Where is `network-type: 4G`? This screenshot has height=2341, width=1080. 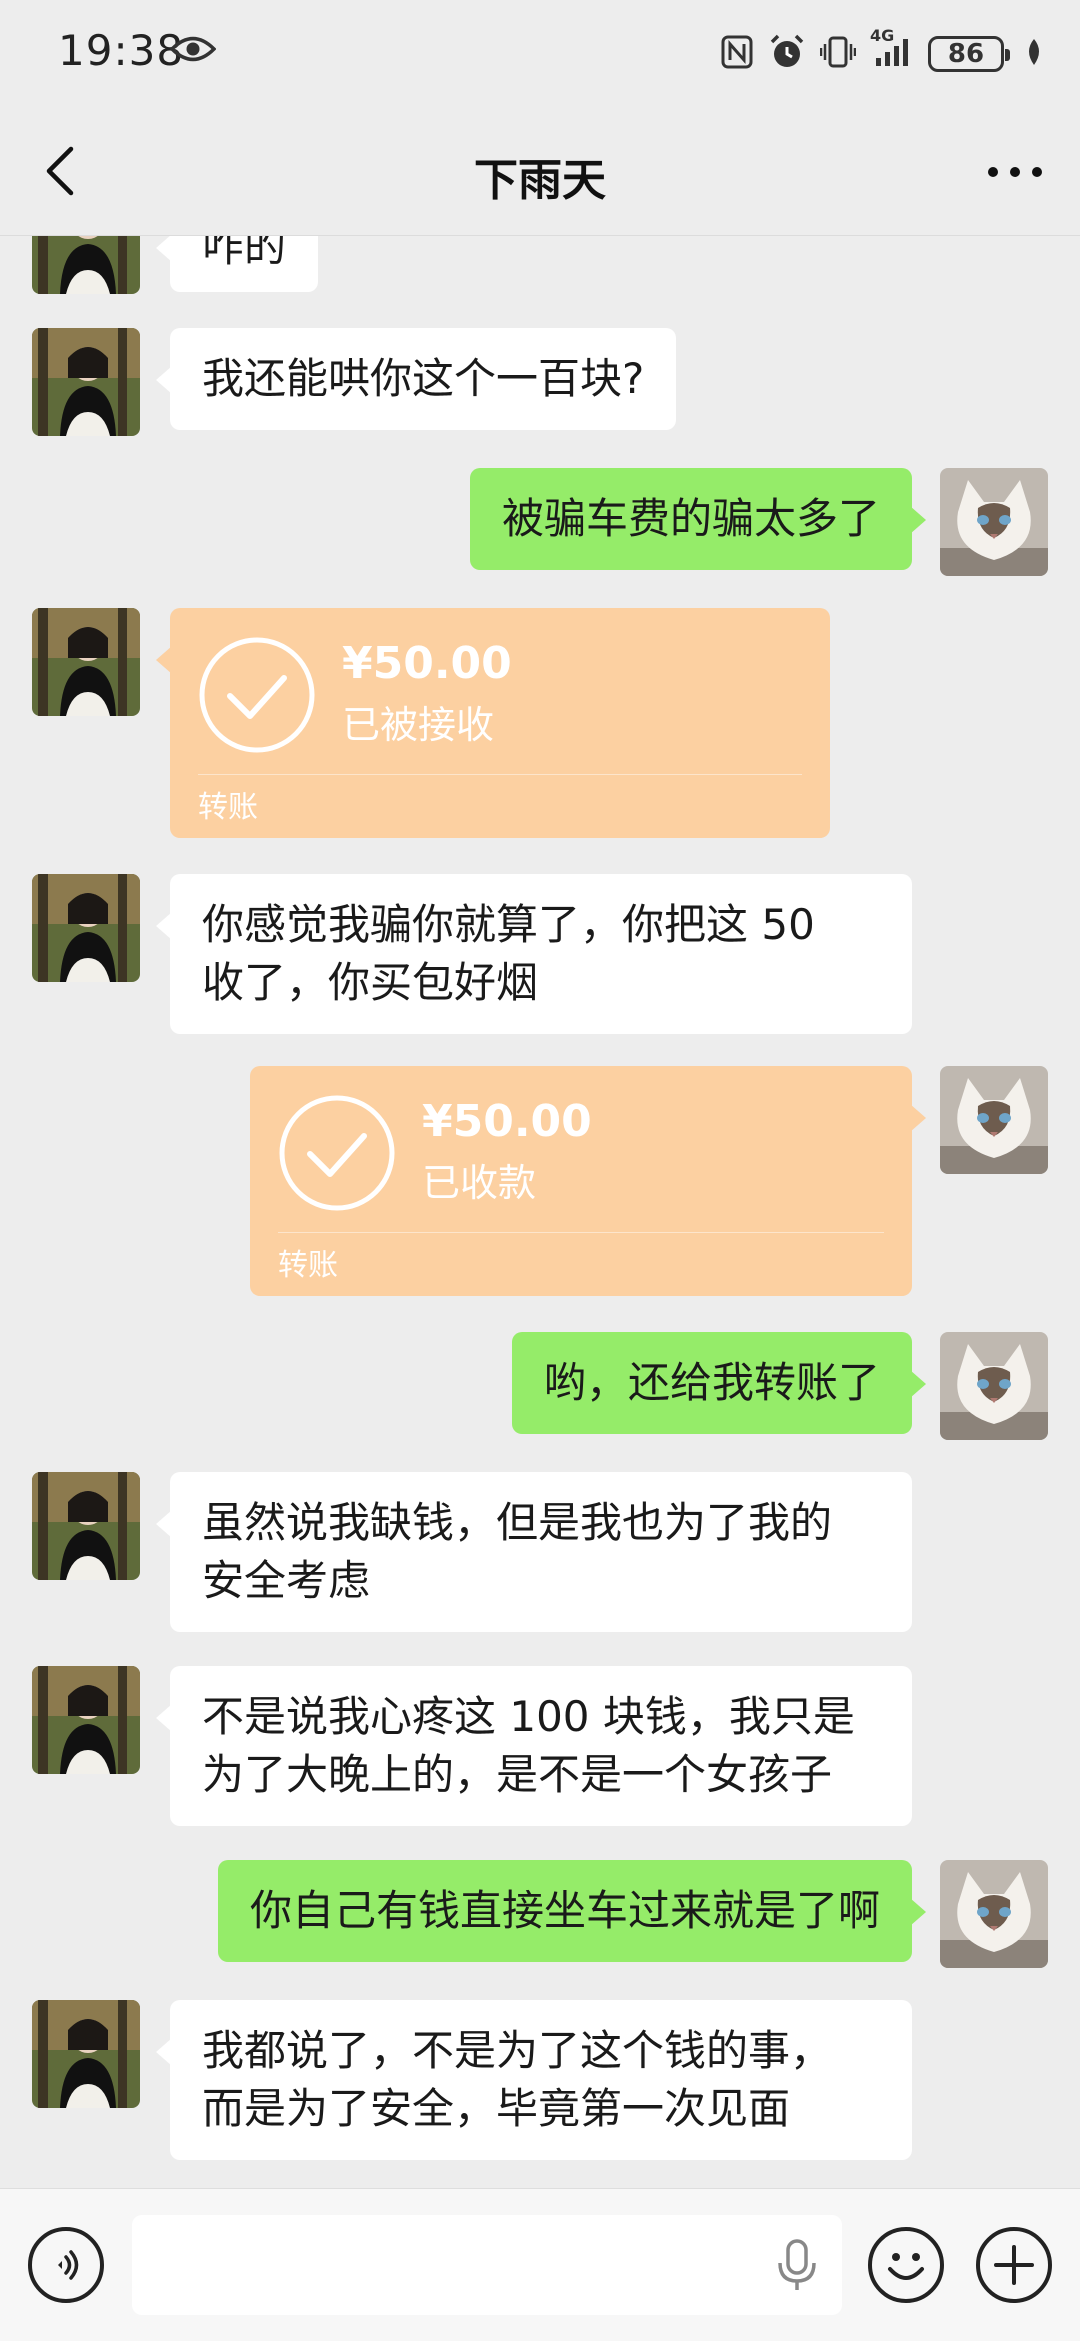 network-type: 4G is located at coordinates (882, 35).